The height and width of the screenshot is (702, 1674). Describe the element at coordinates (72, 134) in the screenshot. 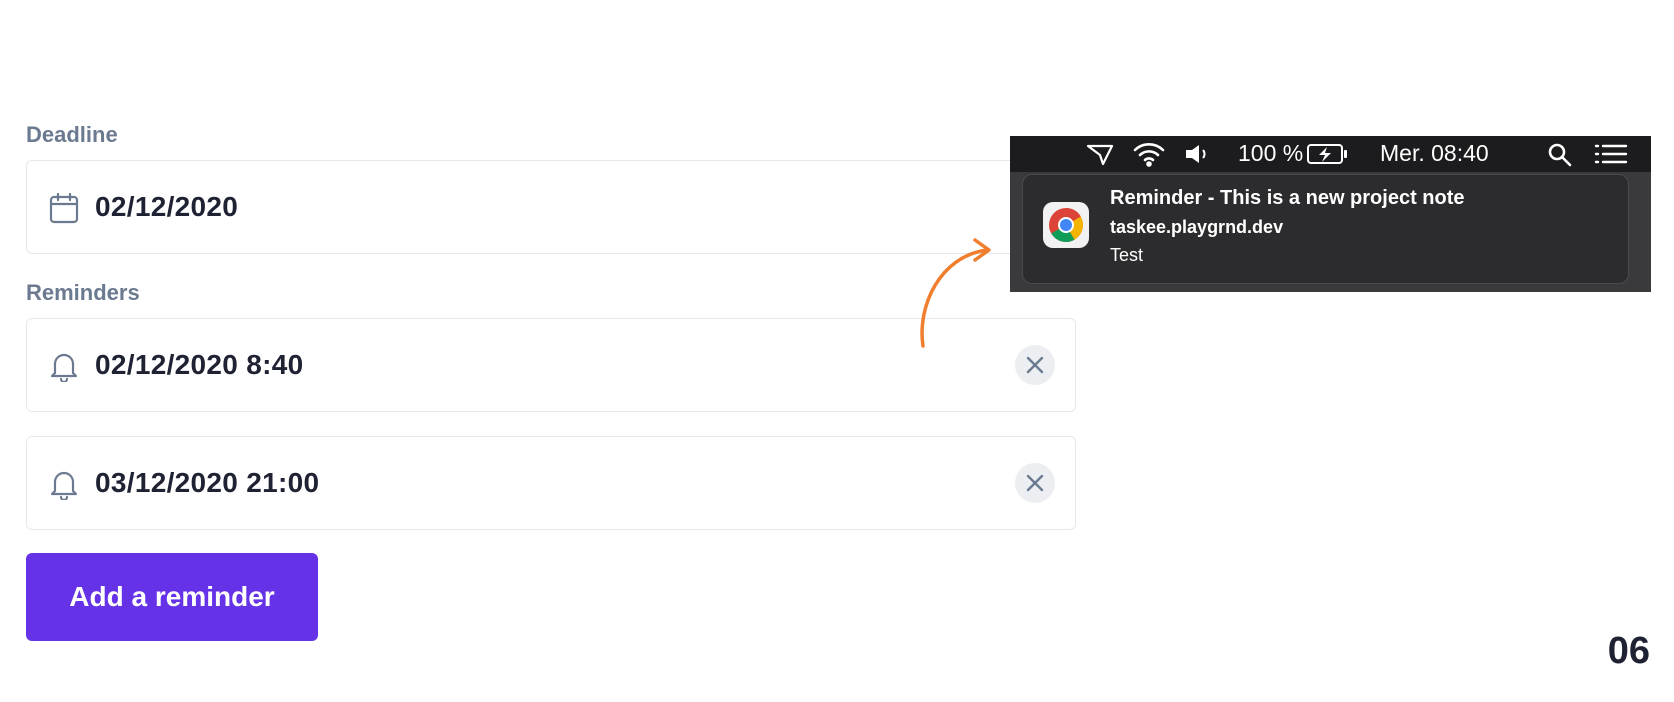

I see `deadline-label: Deadline` at that location.